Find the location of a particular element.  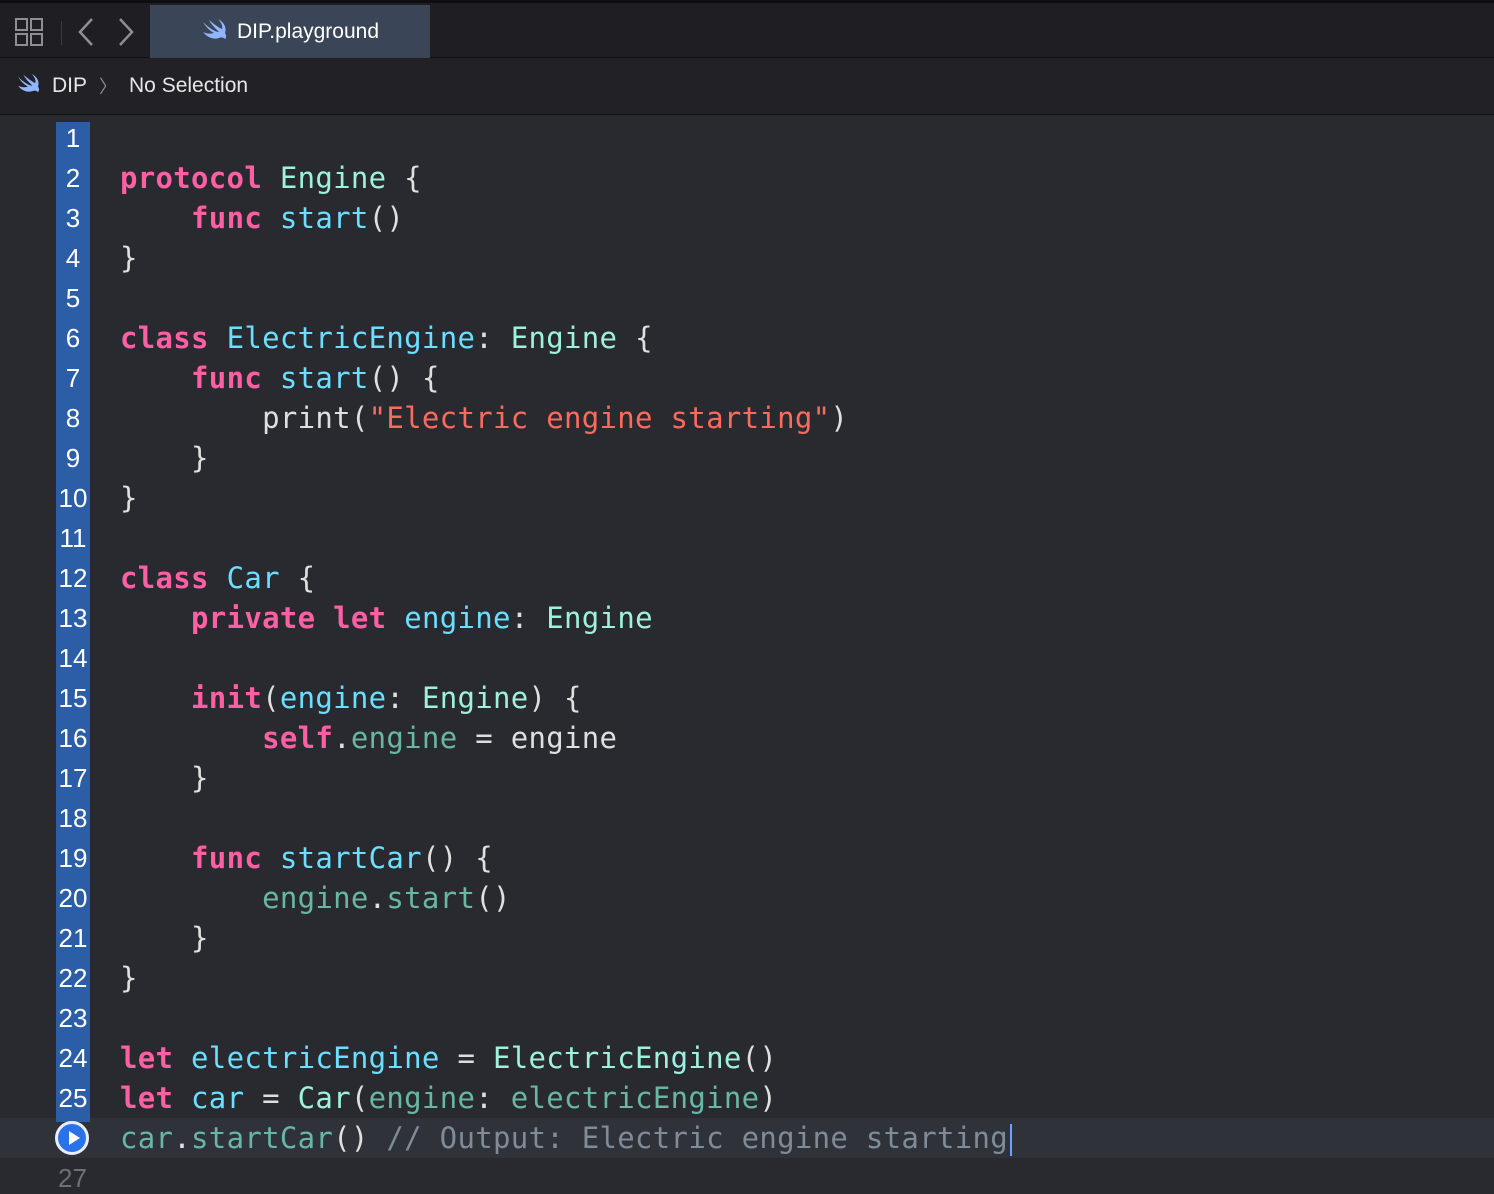

code-line: private let engine: Engine is located at coordinates (386, 618).